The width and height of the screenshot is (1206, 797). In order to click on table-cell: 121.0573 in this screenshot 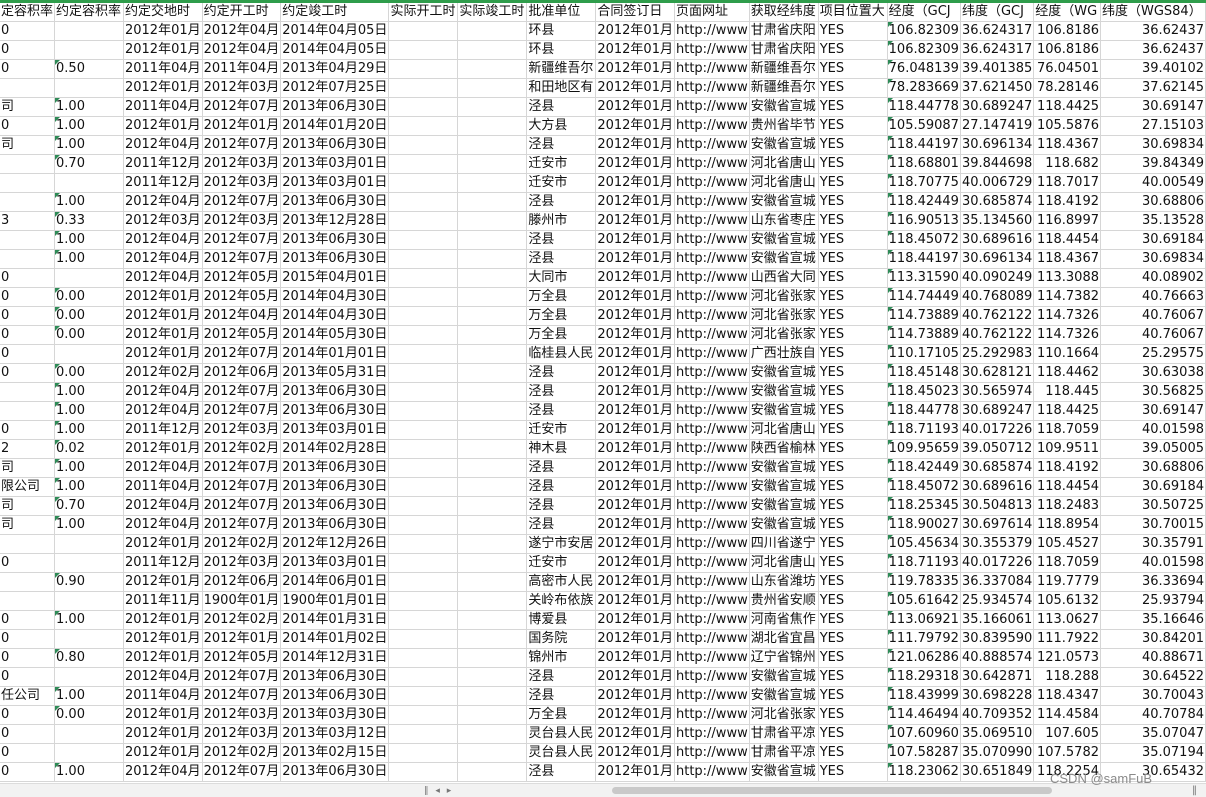, I will do `click(1067, 658)`.